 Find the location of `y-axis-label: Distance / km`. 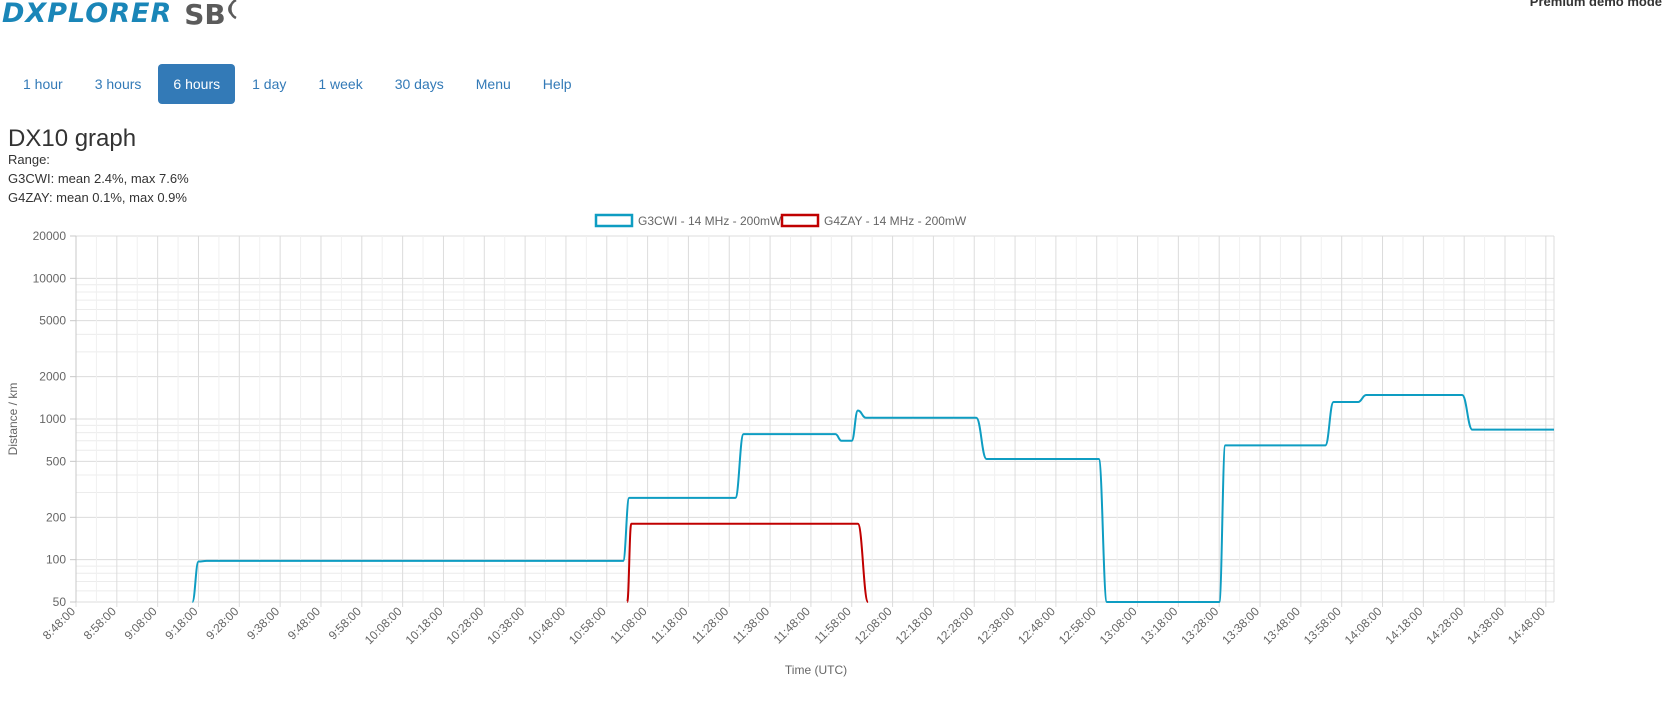

y-axis-label: Distance / km is located at coordinates (13, 419).